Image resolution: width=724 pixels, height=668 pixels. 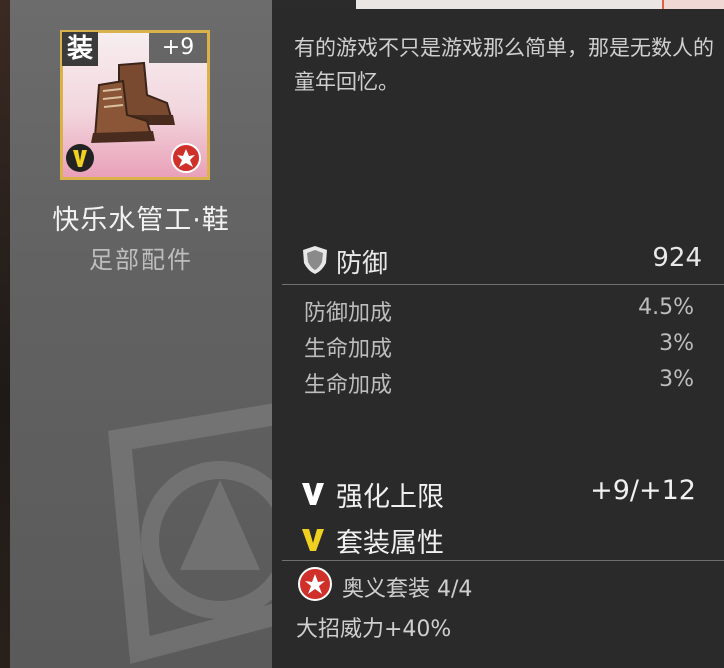 What do you see at coordinates (540, 4) in the screenshot?
I see `background-window-edge` at bounding box center [540, 4].